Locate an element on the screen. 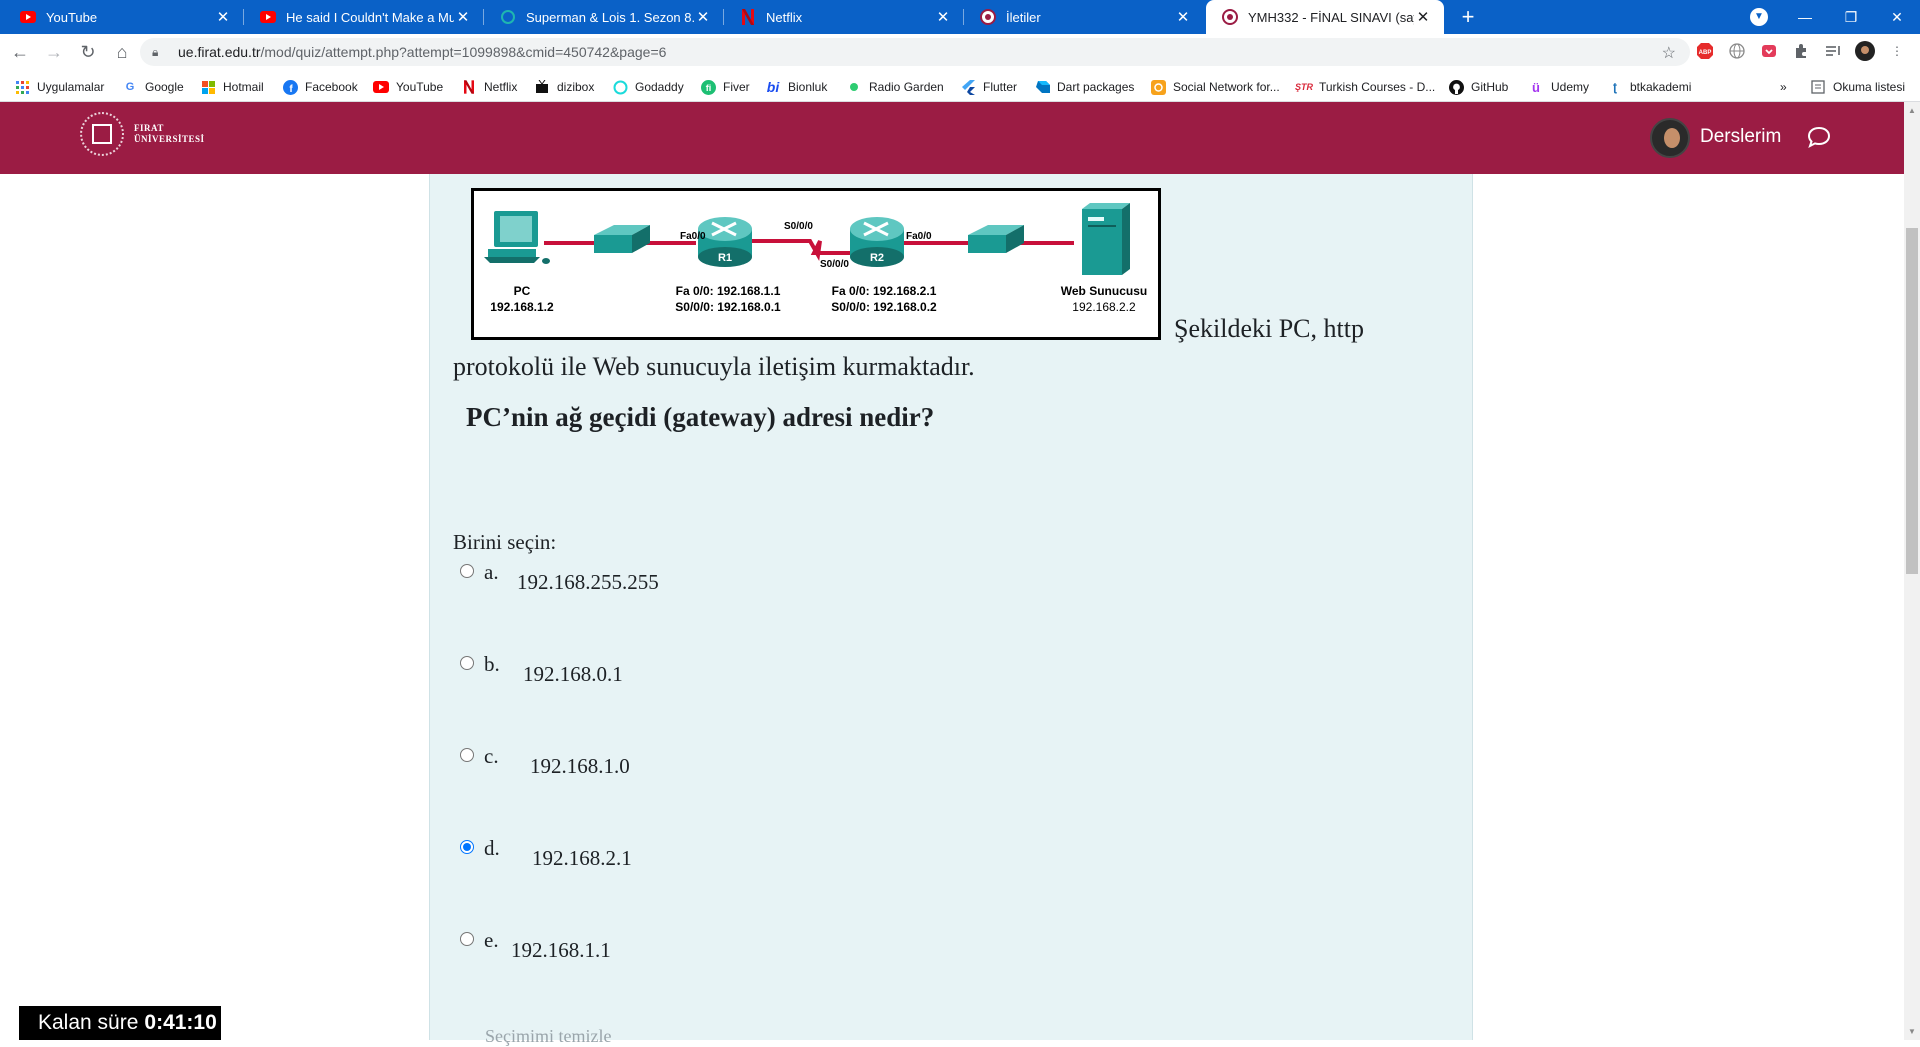 The image size is (1920, 1047). tab-title: YouTube is located at coordinates (72, 17).